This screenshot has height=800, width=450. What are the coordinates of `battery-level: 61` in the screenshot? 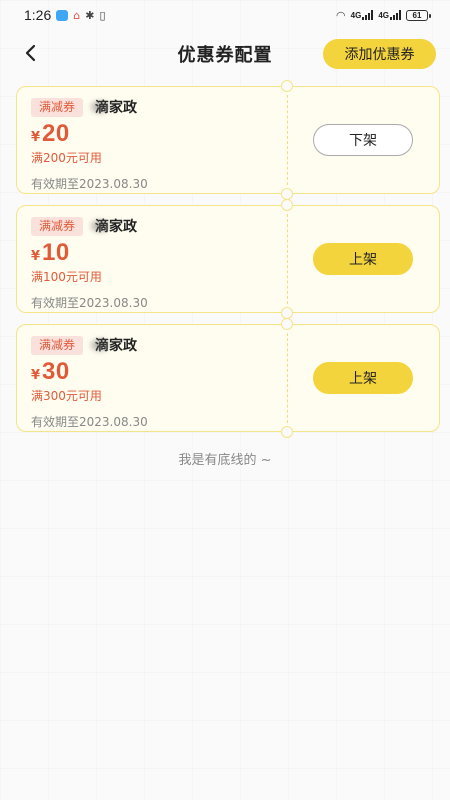 It's located at (417, 15).